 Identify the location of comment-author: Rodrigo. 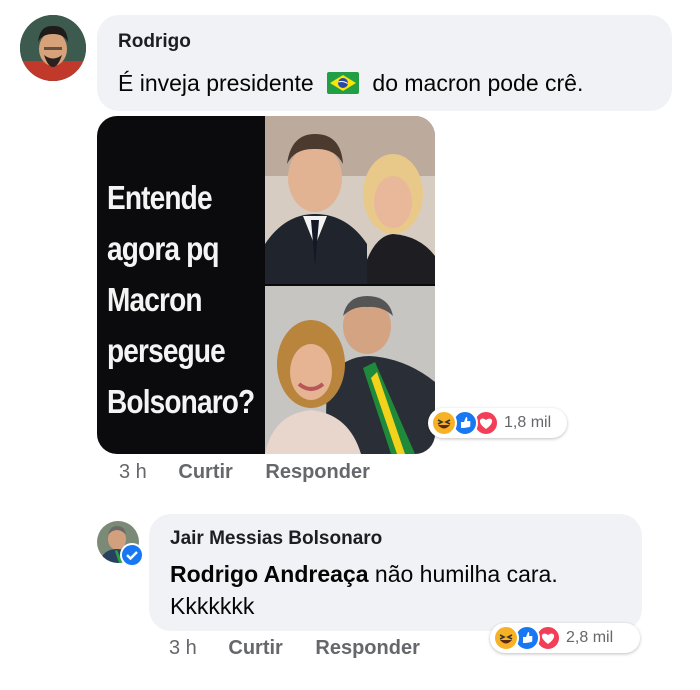
(154, 42).